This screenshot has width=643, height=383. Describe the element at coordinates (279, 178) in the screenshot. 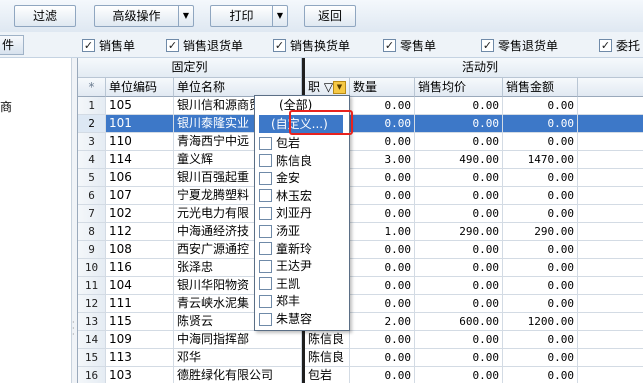

I see `dropdown-option: ✓ 金安` at that location.